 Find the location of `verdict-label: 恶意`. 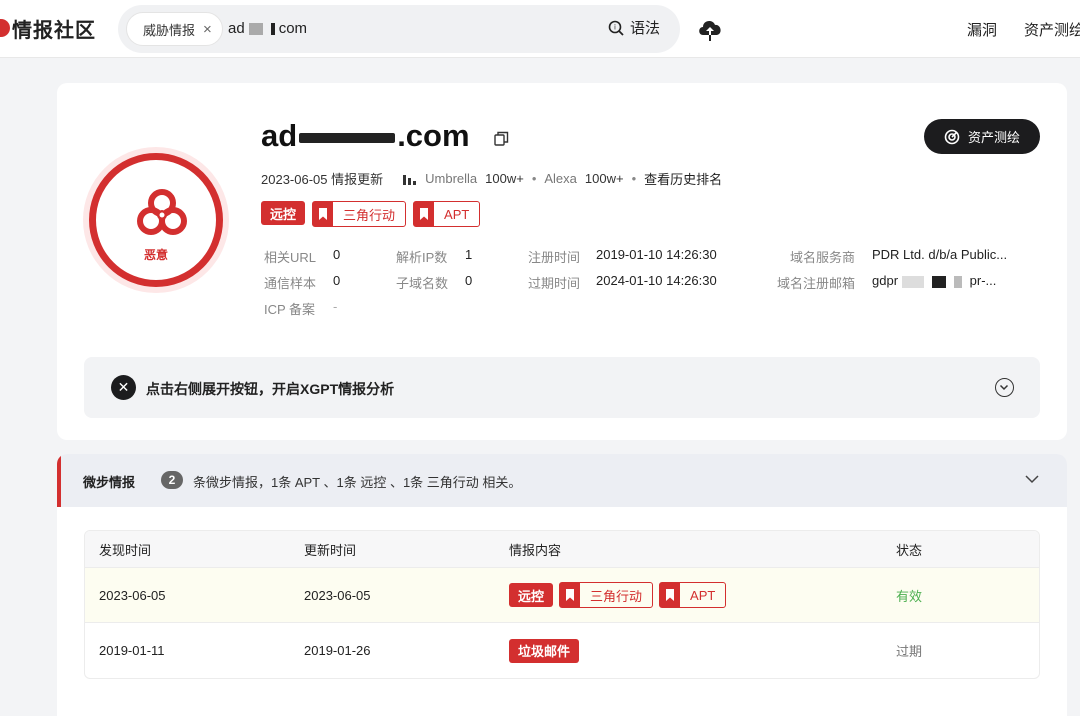

verdict-label: 恶意 is located at coordinates (155, 255).